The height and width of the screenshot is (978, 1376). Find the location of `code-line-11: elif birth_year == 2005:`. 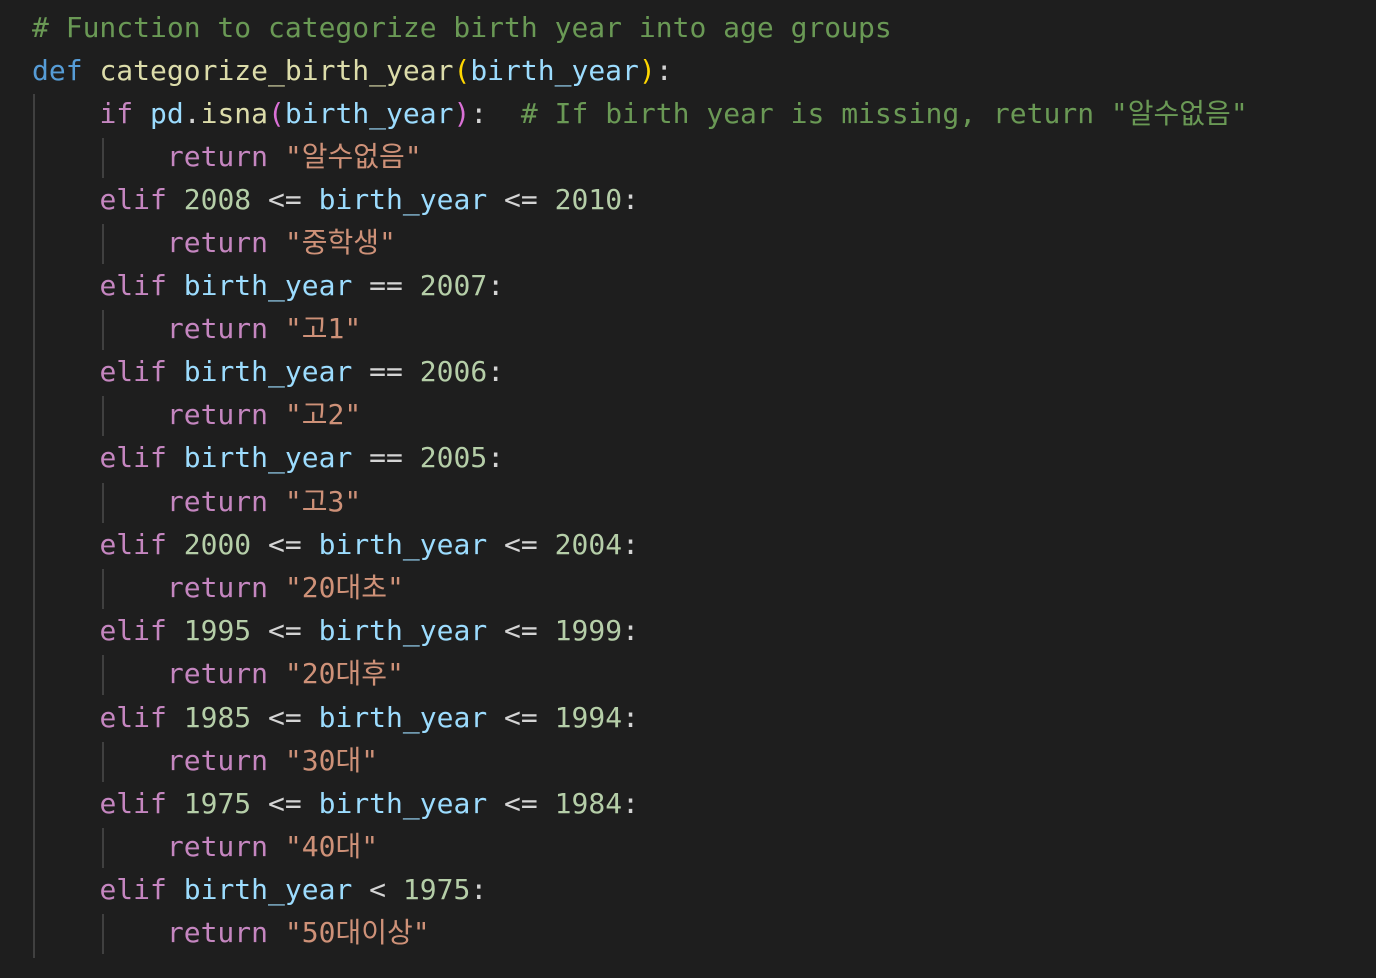

code-line-11: elif birth_year == 2005: is located at coordinates (268, 458).